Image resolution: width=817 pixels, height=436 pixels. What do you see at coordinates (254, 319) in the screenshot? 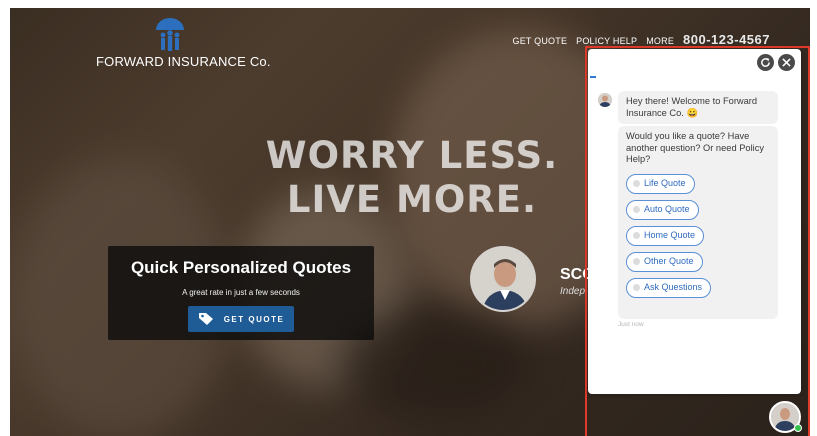
I see `get-quote-label: GET QUOTE` at bounding box center [254, 319].